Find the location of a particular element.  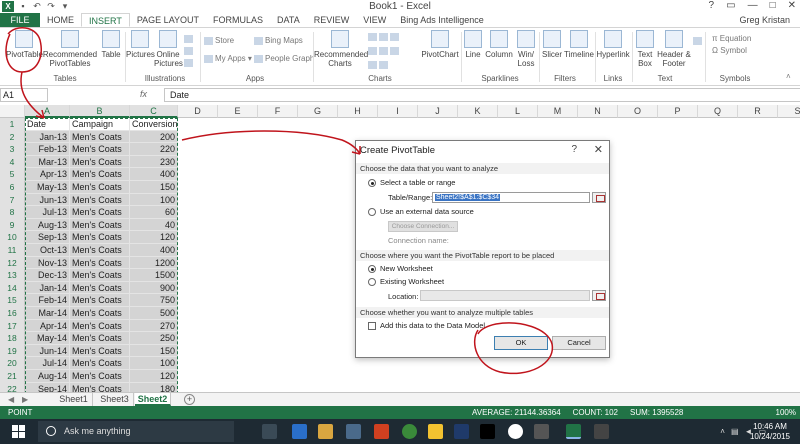

select-table-radio is located at coordinates (372, 183).